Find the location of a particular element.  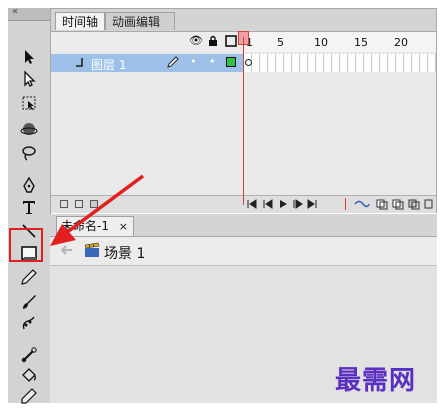

close-tab-icon: × is located at coordinates (123, 226).